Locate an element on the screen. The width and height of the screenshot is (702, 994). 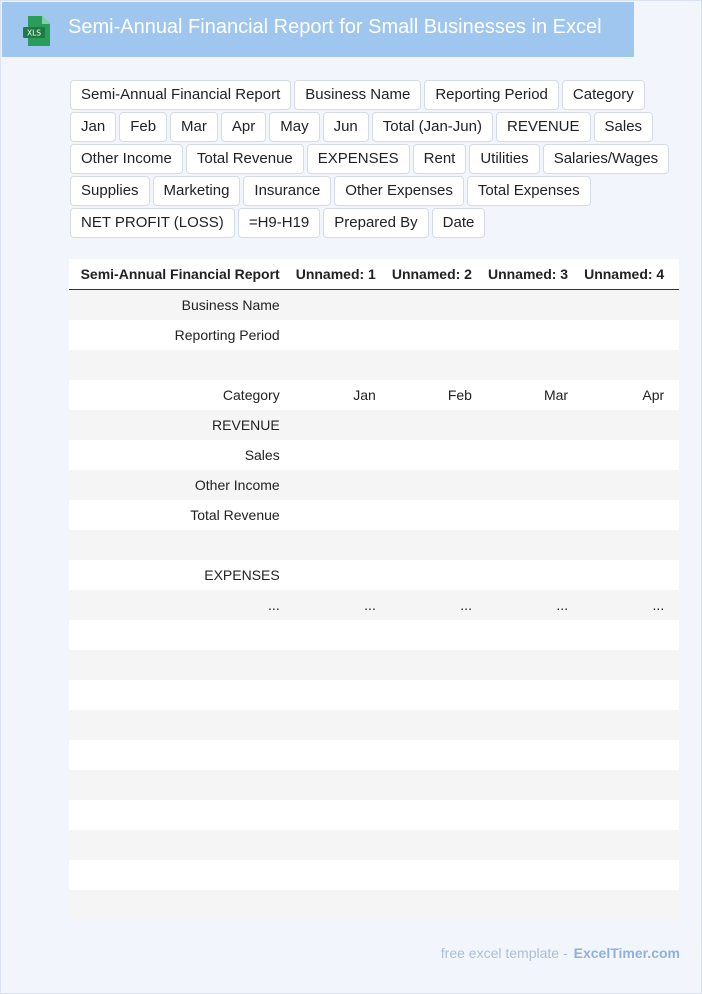
header-chip: Supplies is located at coordinates (110, 191).